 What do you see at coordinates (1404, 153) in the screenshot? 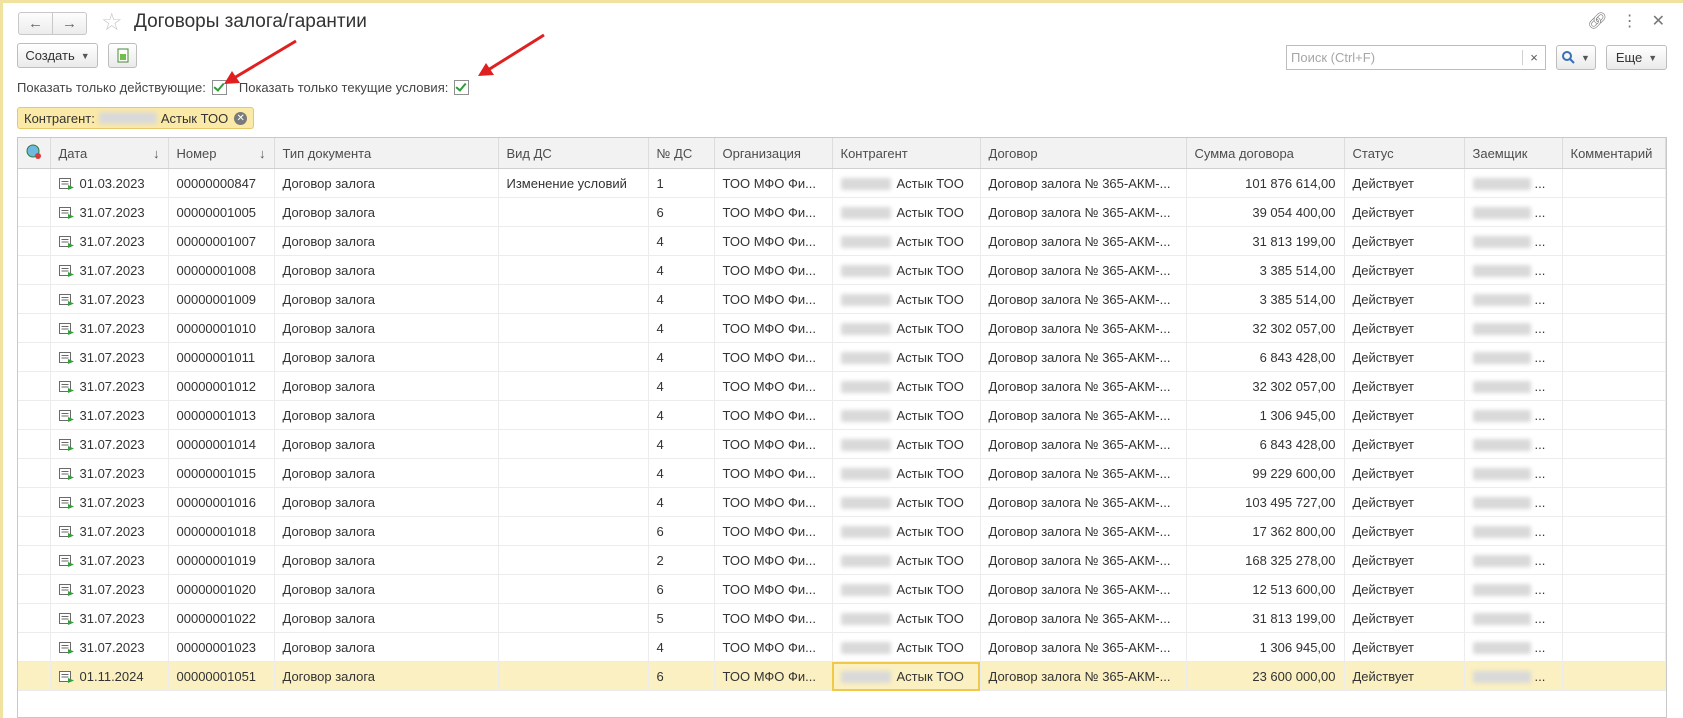
I see `column-header-status: Статус` at bounding box center [1404, 153].